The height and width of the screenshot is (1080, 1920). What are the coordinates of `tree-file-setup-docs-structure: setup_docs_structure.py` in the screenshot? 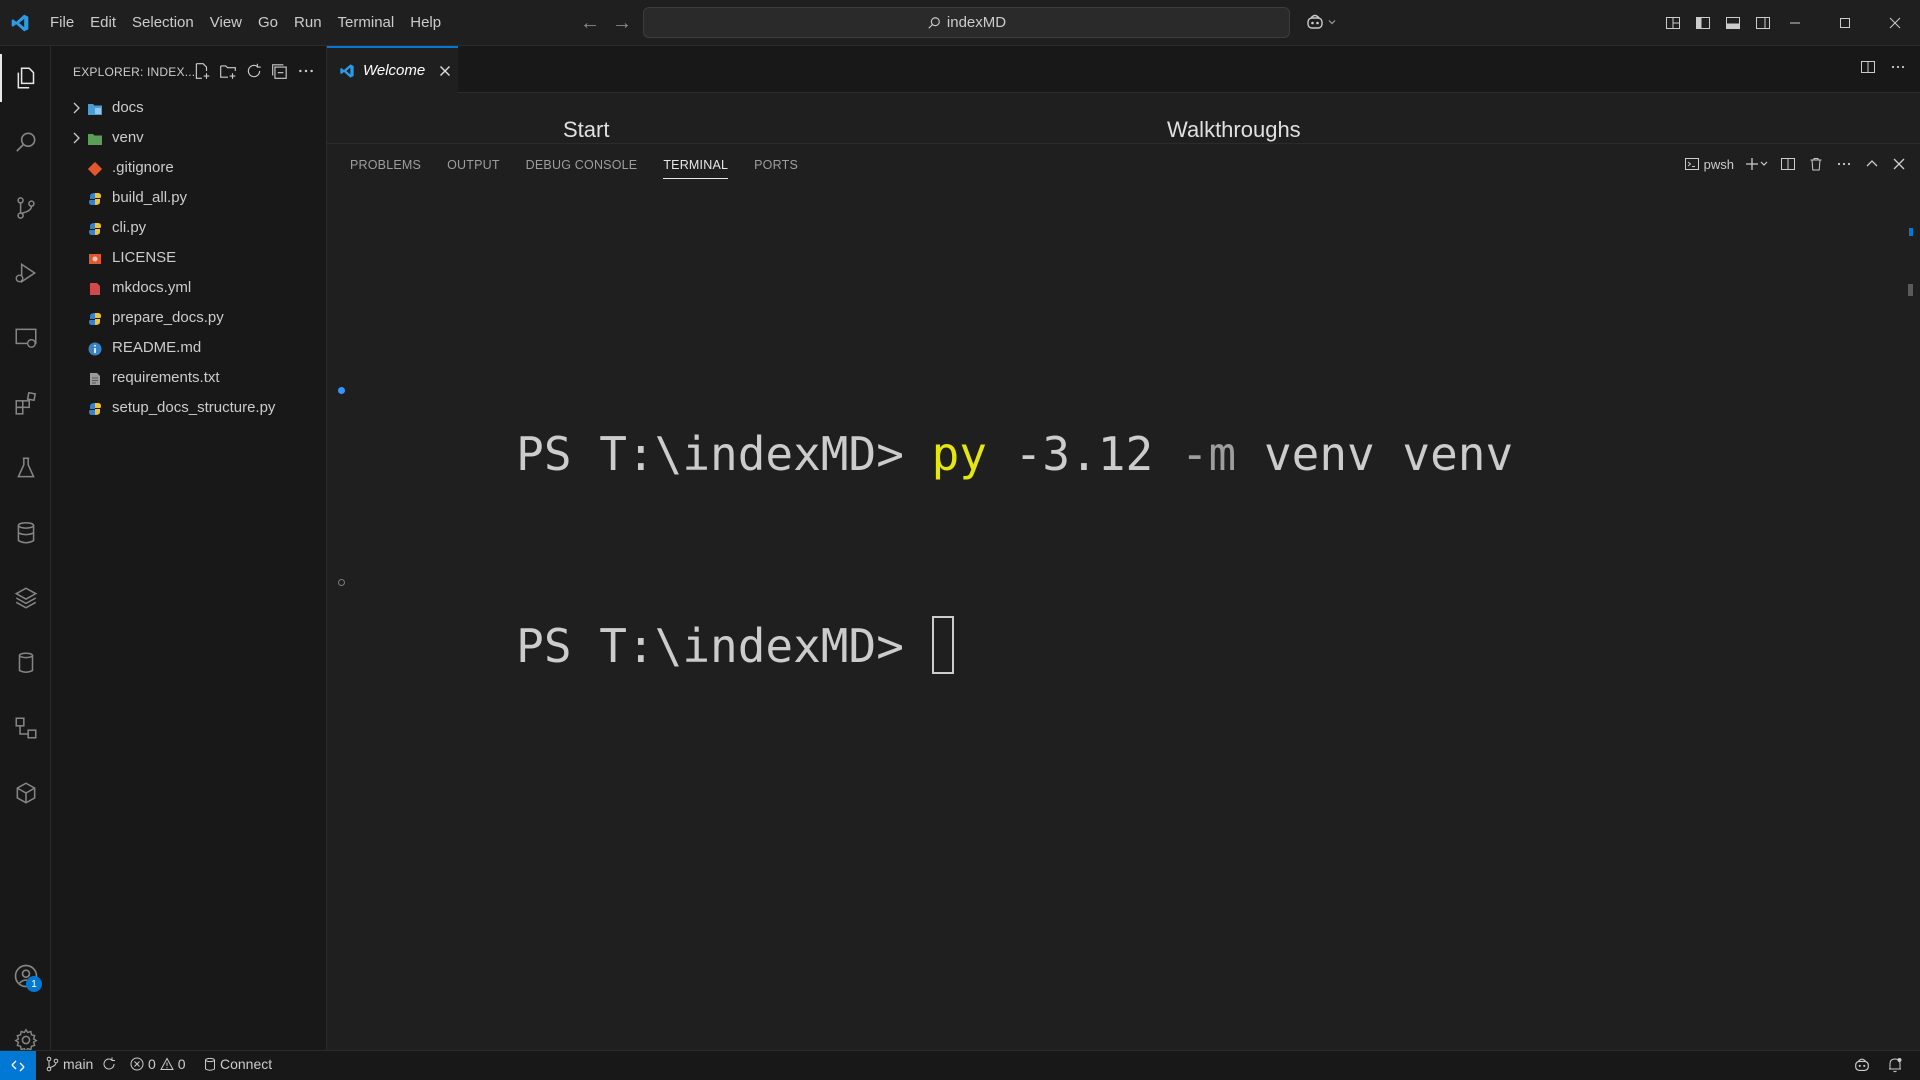 It's located at (188, 409).